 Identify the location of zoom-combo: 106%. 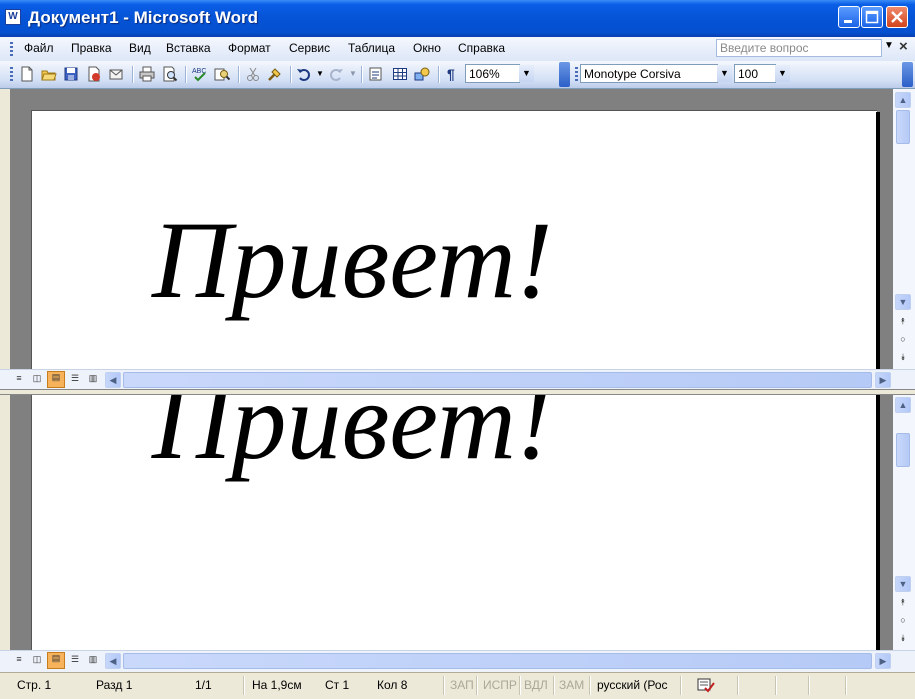
(492, 73).